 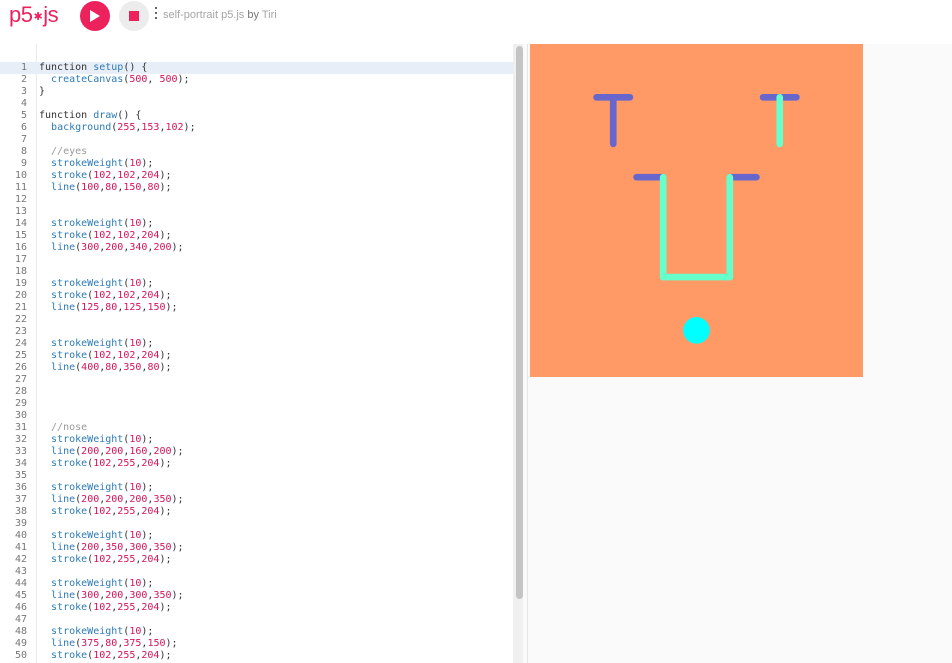 I want to click on code-line: 21 line(125,80,125,150);, so click(x=256, y=308).